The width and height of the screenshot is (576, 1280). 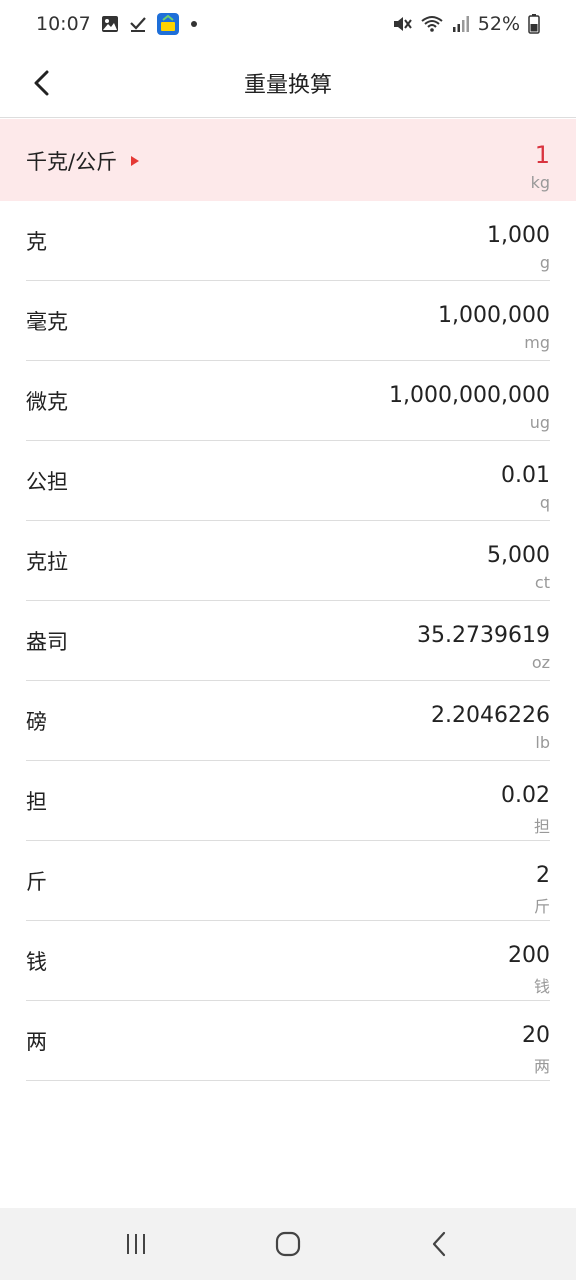 I want to click on unit-symbol: 钱, so click(x=541, y=986).